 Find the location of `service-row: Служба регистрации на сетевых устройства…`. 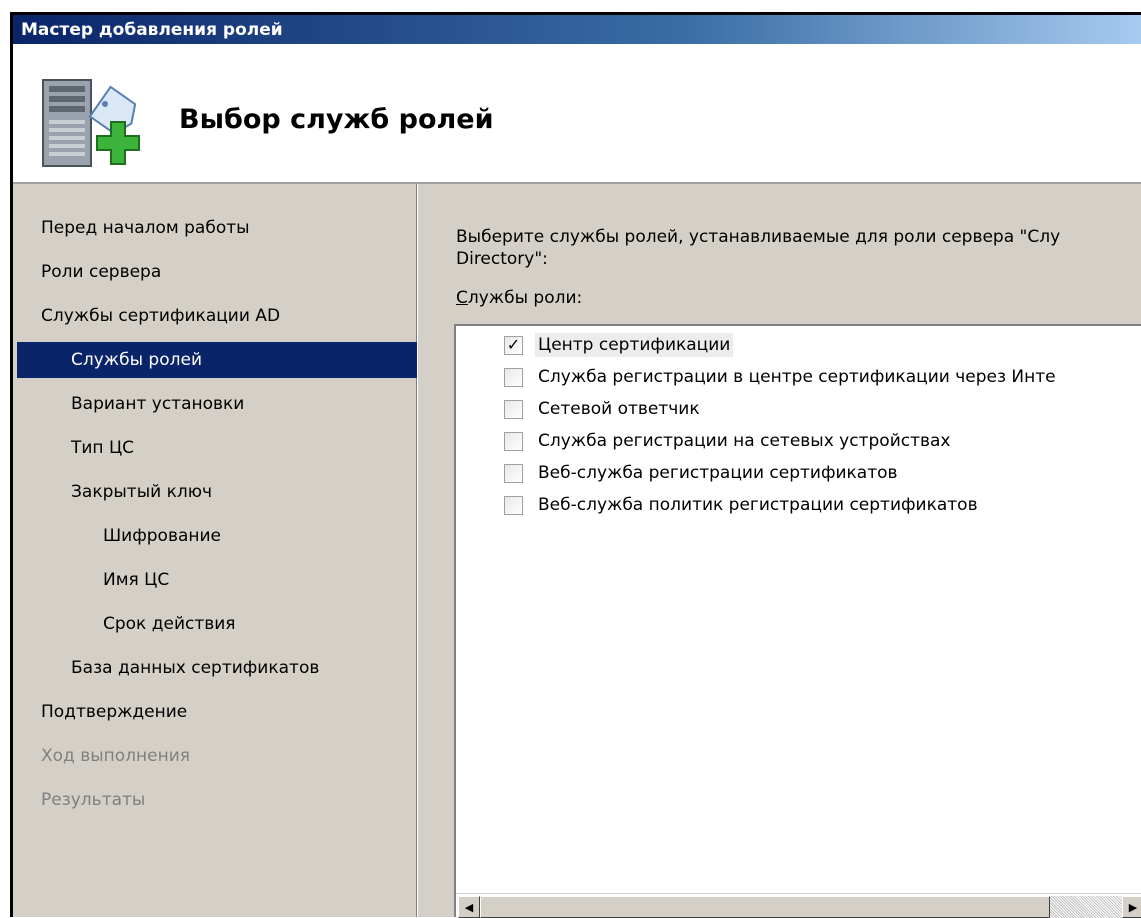

service-row: Служба регистрации на сетевых устройства… is located at coordinates (728, 441).